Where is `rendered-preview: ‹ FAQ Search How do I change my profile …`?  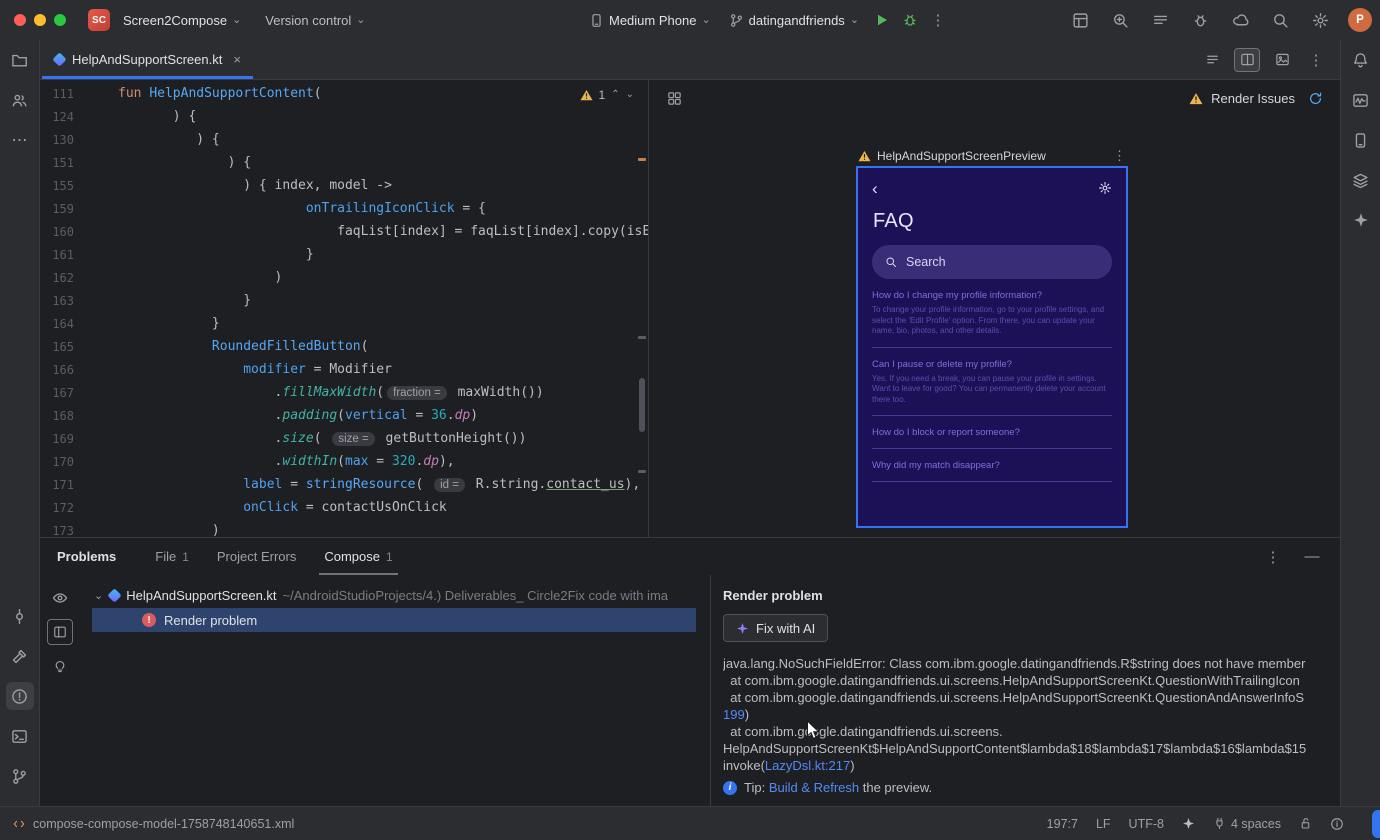
rendered-preview: ‹ FAQ Search How do I change my profile … is located at coordinates (992, 347).